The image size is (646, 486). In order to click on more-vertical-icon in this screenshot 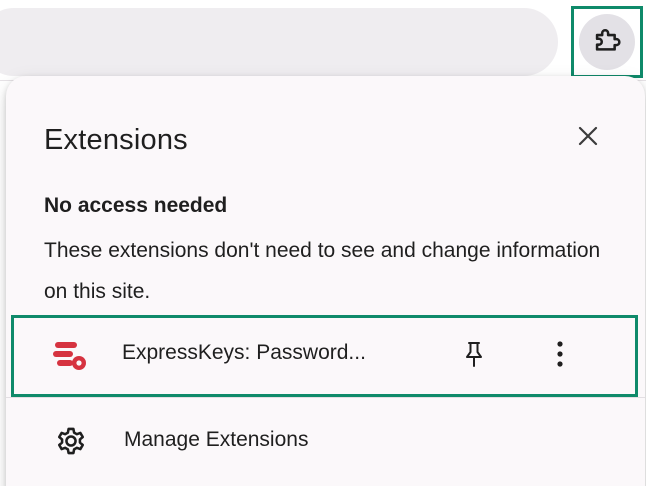, I will do `click(560, 356)`.